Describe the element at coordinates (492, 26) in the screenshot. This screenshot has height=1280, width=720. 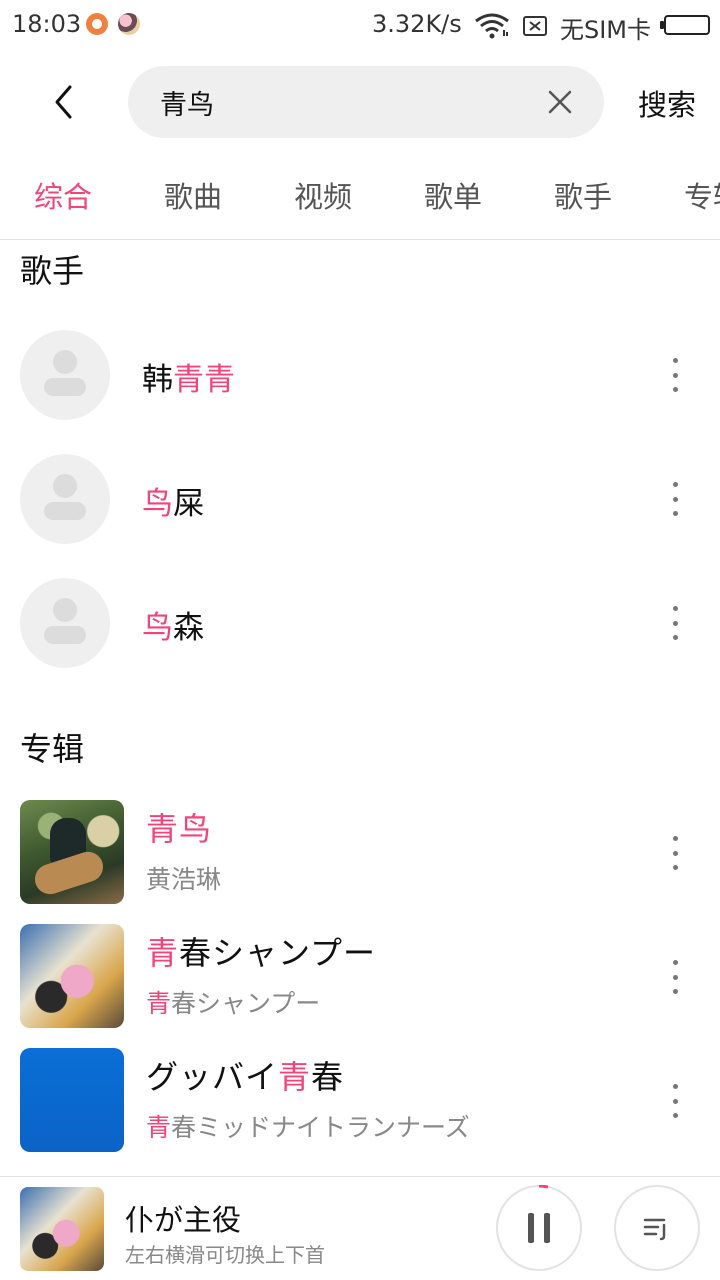
I see `wifi-icon` at that location.